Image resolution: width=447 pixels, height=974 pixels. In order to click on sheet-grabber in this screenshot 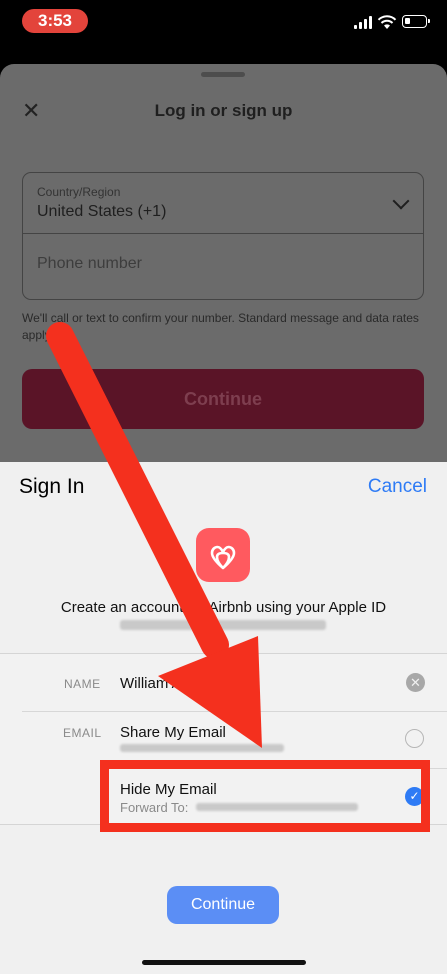, I will do `click(223, 74)`.